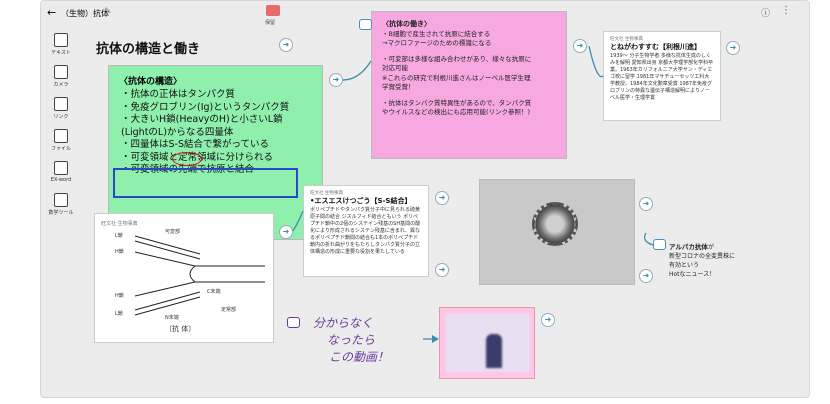 This screenshot has width=830, height=404. What do you see at coordinates (173, 232) in the screenshot?
I see `label-variable: 可変部` at bounding box center [173, 232].